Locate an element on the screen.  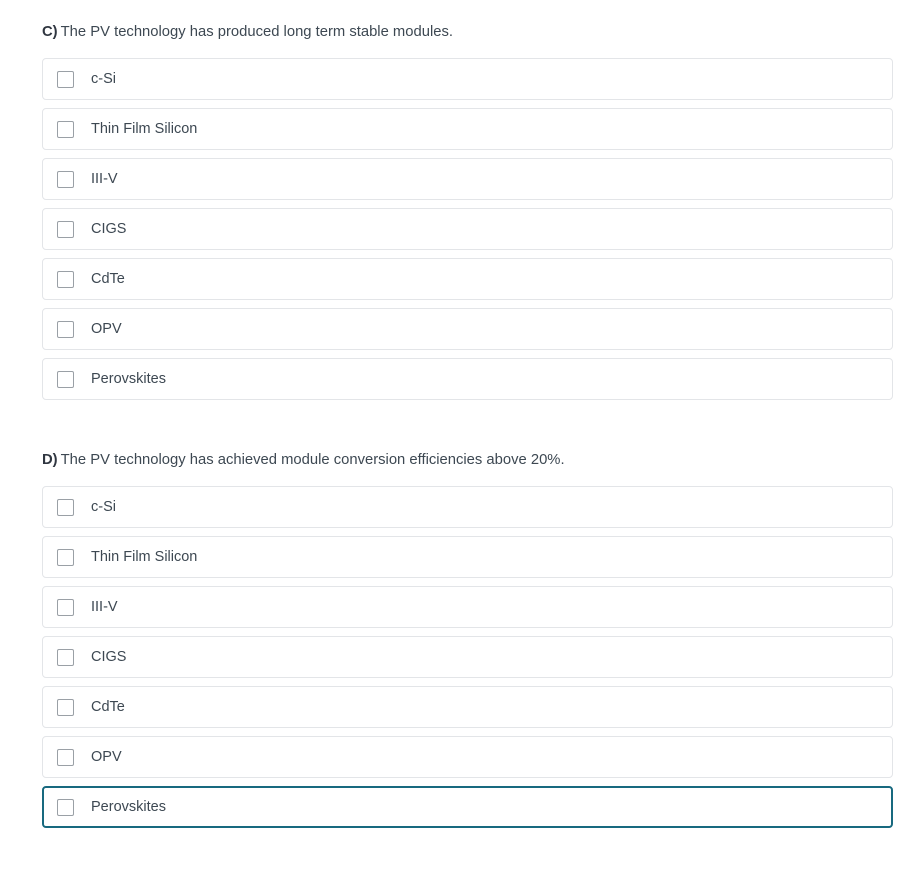
question-letter-c: C) is located at coordinates (50, 32).